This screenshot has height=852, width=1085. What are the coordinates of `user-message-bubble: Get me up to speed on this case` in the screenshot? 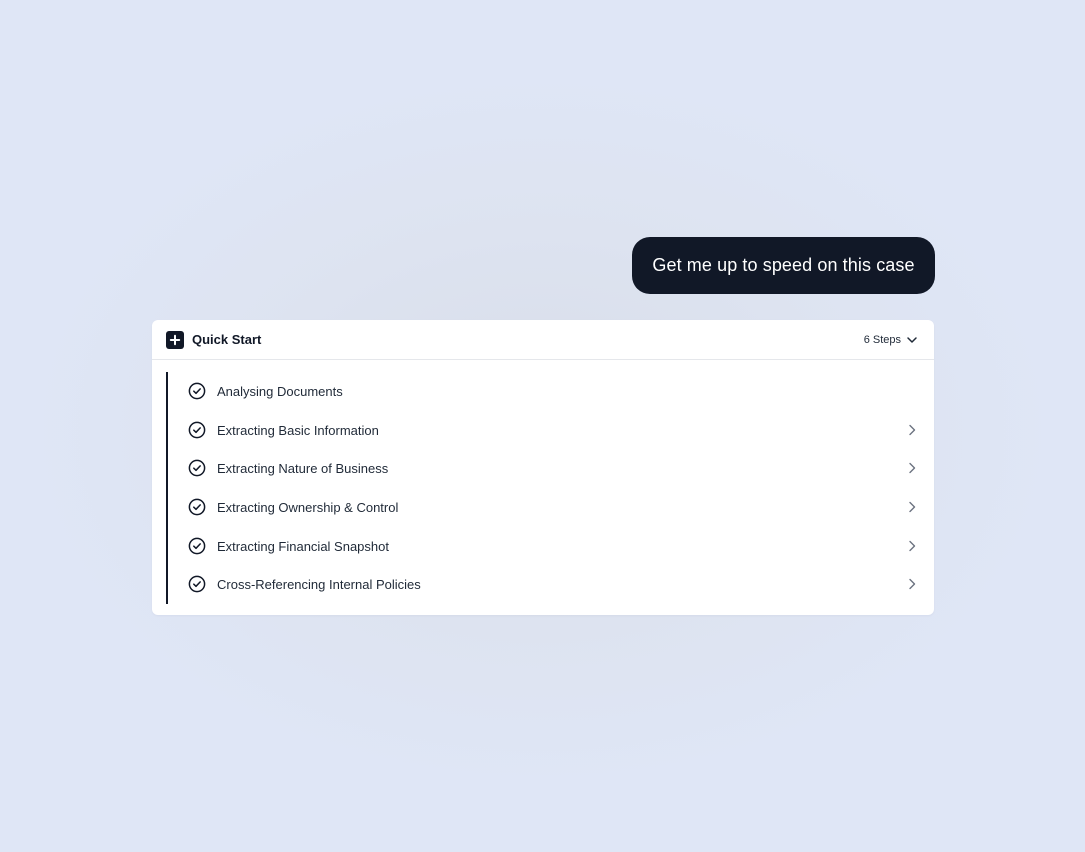 It's located at (783, 265).